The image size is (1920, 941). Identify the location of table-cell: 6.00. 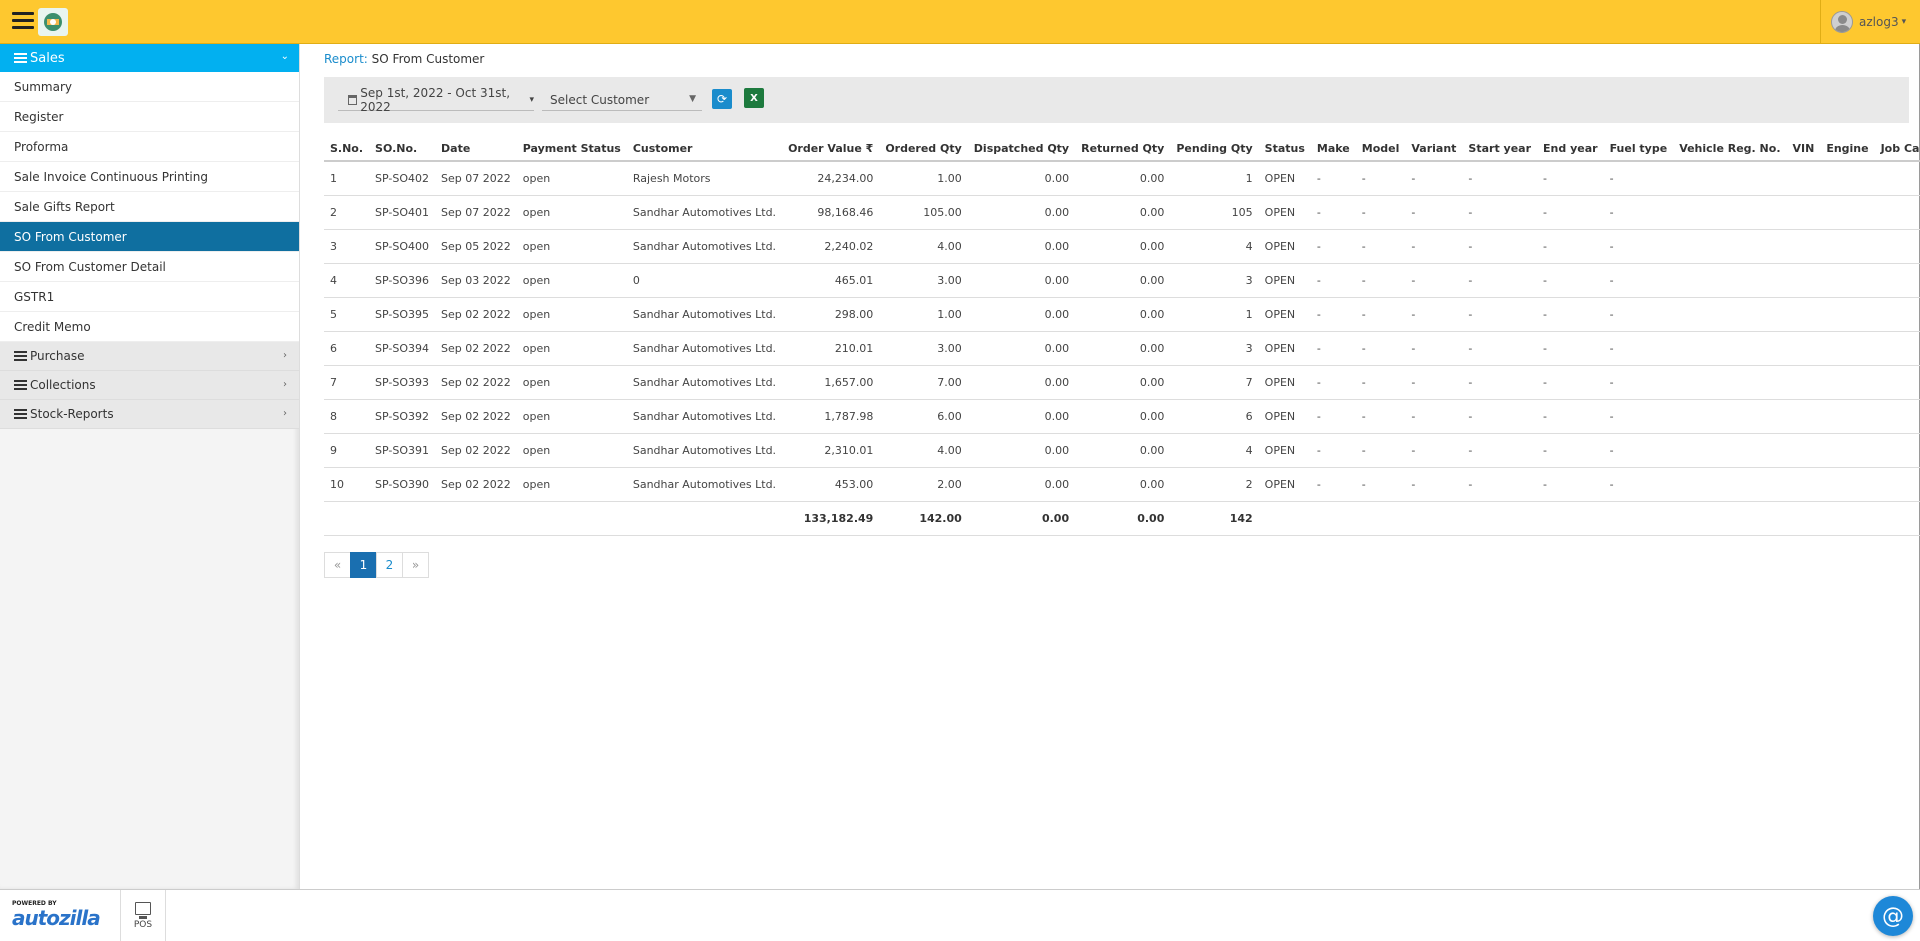
(923, 416).